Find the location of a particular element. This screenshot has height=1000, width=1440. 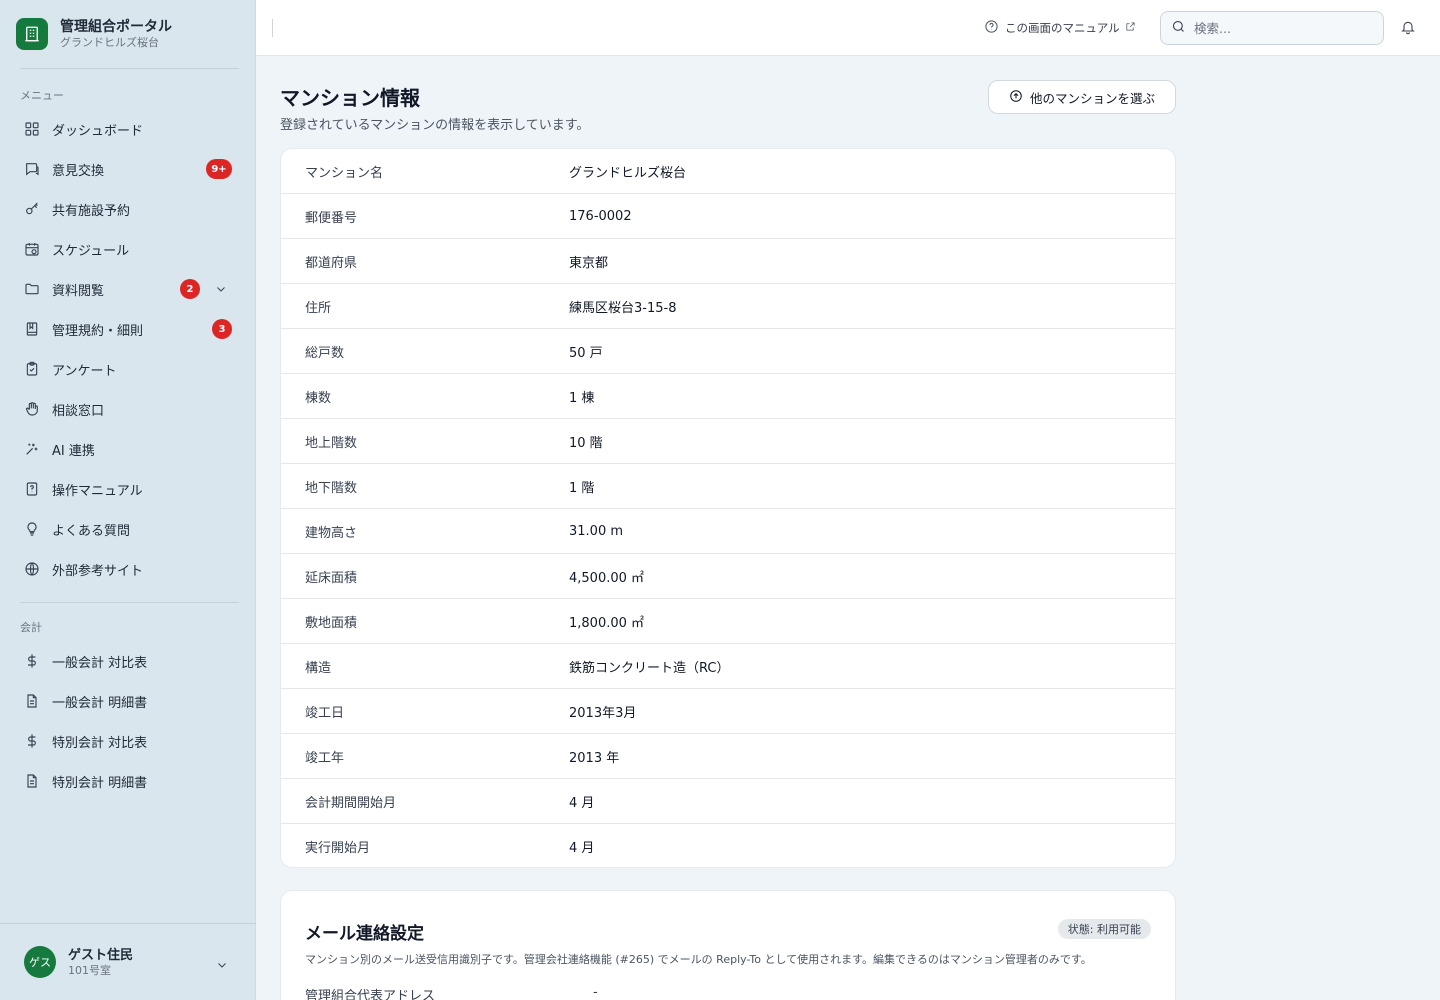

sidebar-item-general-comparison: 一般会計 対比表 is located at coordinates (127, 661).